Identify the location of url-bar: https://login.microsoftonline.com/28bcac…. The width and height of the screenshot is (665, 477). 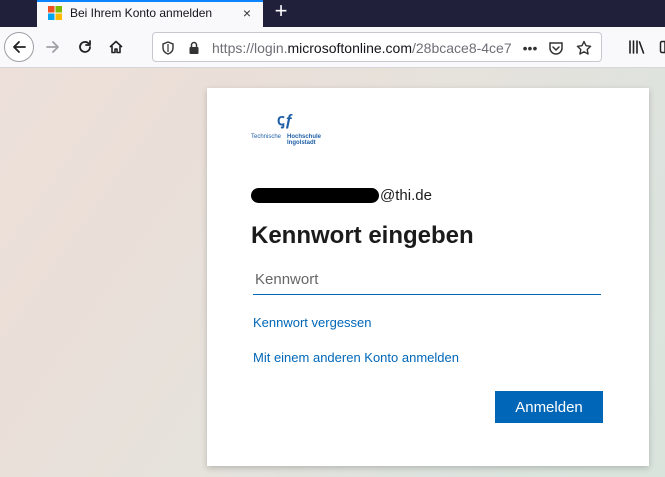
(377, 47).